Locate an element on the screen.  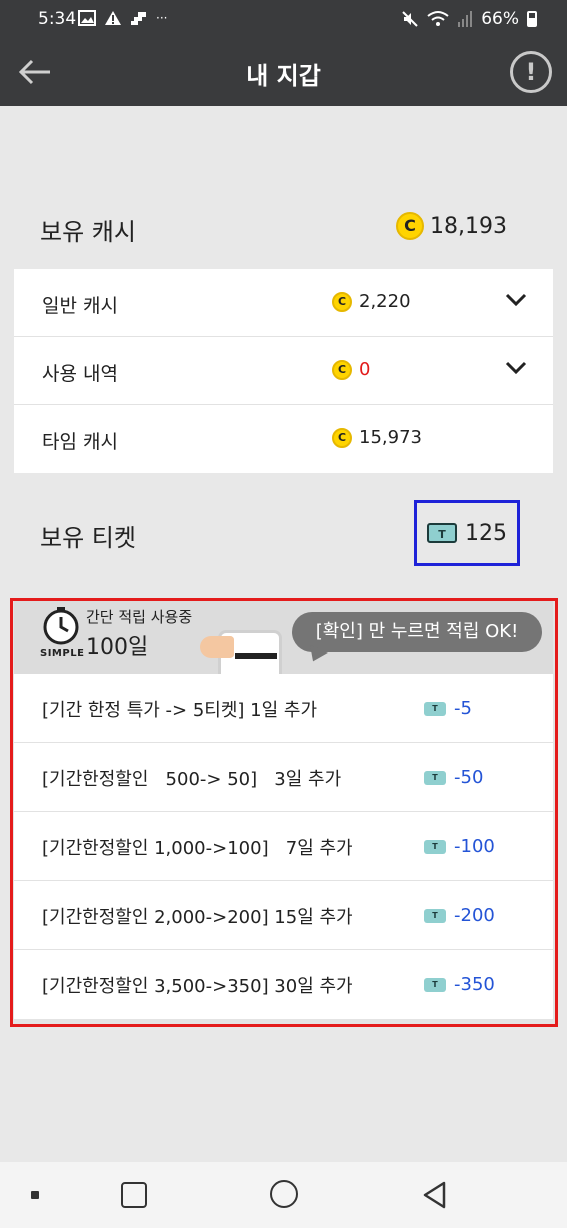
offer-label: [기간한정할인 3,500->350] 30일 추가 is located at coordinates (197, 986).